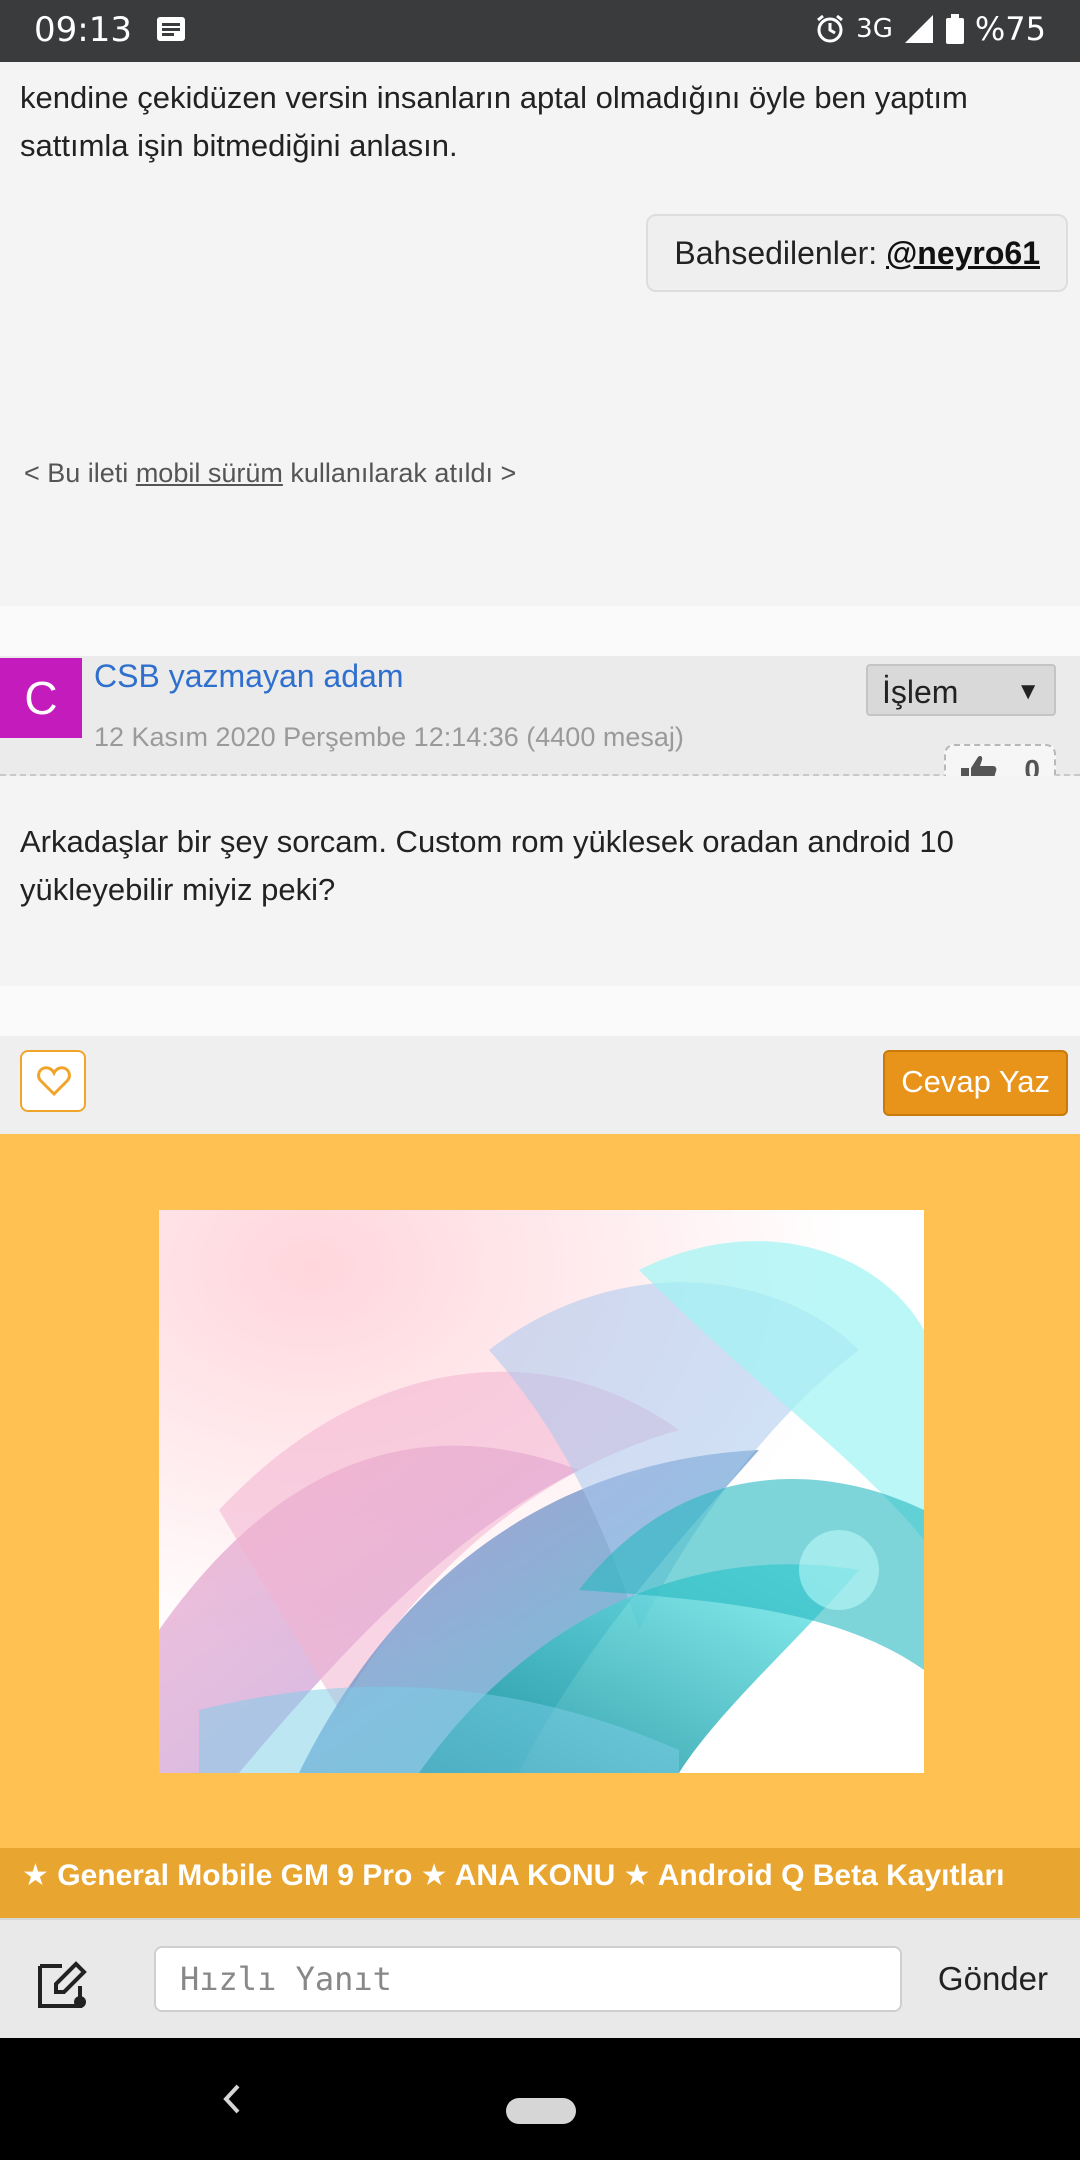 Image resolution: width=1080 pixels, height=2160 pixels. Describe the element at coordinates (248, 676) in the screenshot. I see `author-name: CSB yazmayan adam` at that location.